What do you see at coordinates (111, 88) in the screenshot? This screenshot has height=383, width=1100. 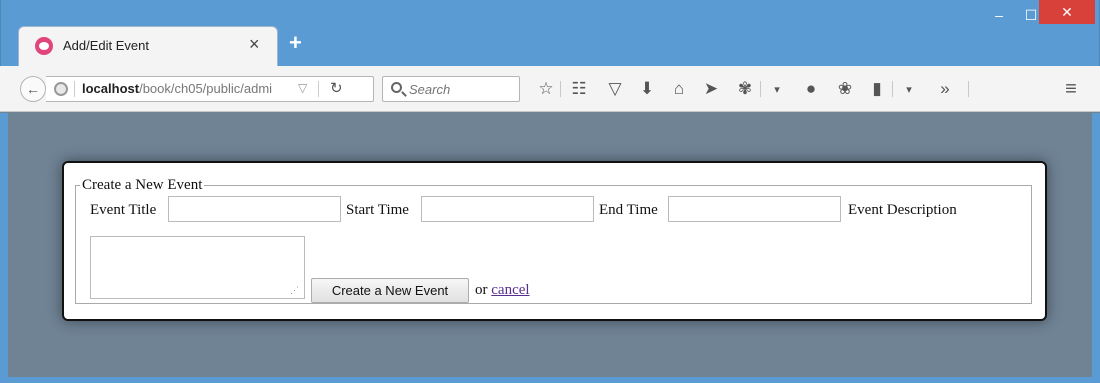 I see `url-host: localhost` at bounding box center [111, 88].